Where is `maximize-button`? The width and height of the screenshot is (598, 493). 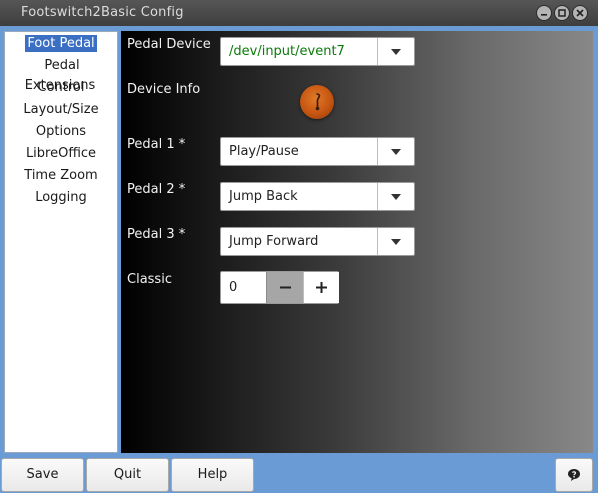
maximize-button is located at coordinates (562, 13).